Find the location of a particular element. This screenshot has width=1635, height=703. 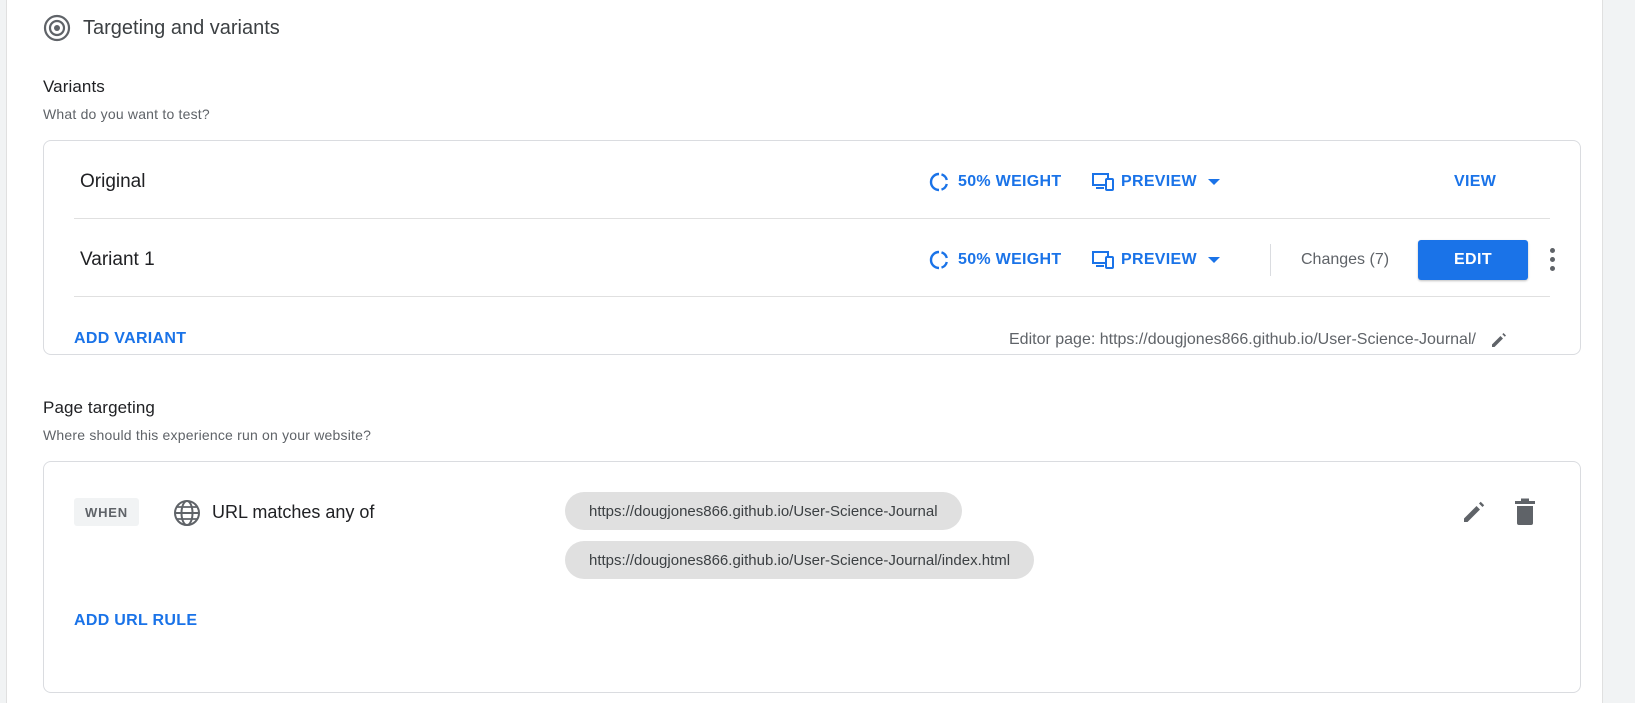

variants-heading: Variants is located at coordinates (74, 86).